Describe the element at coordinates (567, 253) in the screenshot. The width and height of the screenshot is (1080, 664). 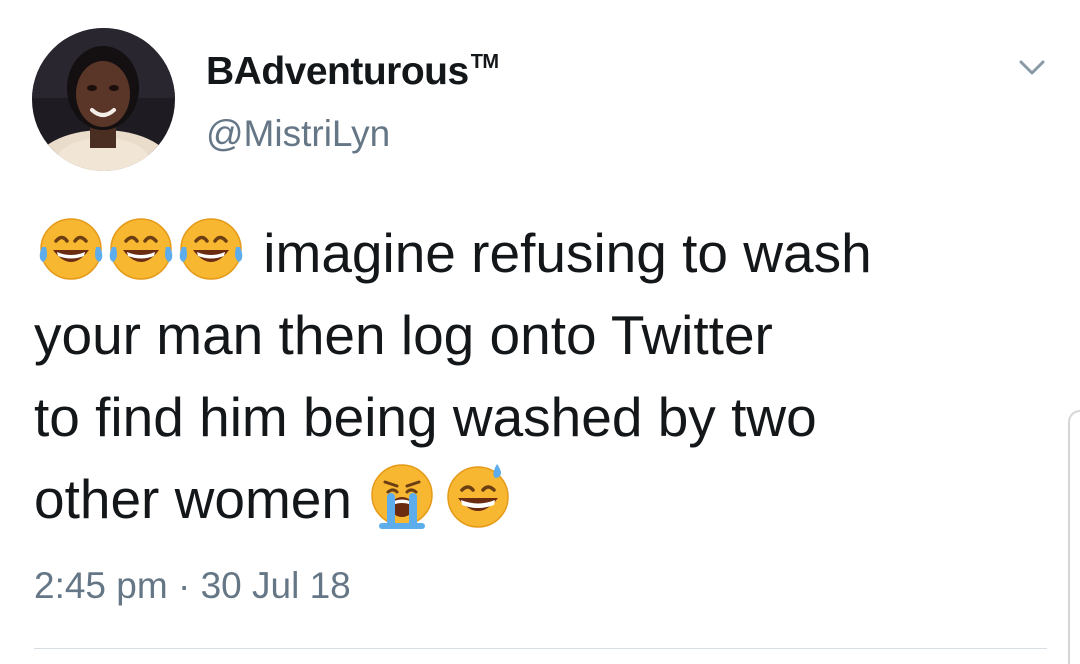
I see `tweet-text-line-1-words: imagine refusing to wash` at that location.